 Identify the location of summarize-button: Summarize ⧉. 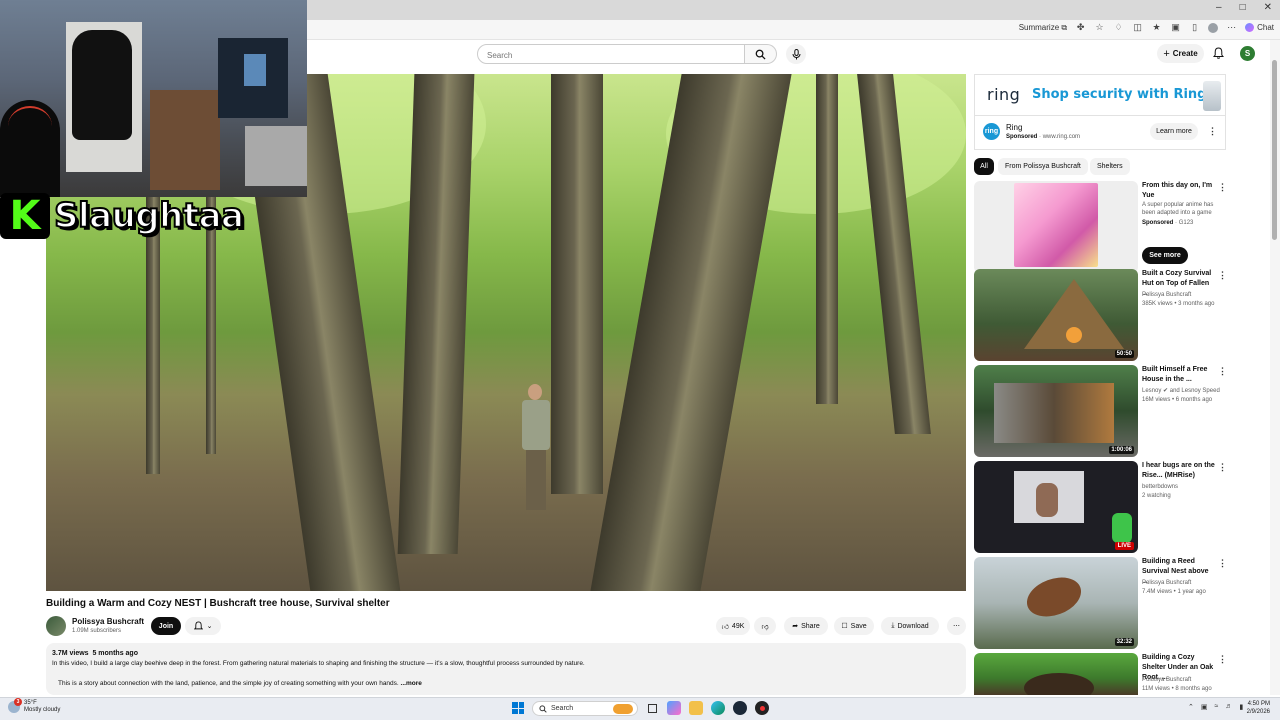
(1043, 28).